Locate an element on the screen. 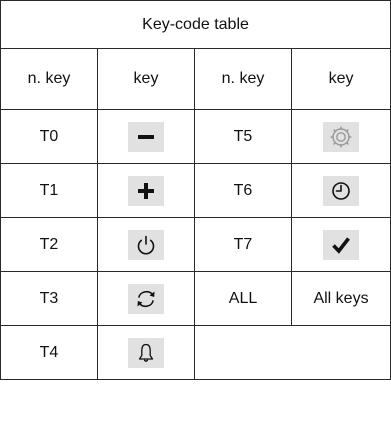 This screenshot has height=432, width=391. clock-icon is located at coordinates (341, 190).